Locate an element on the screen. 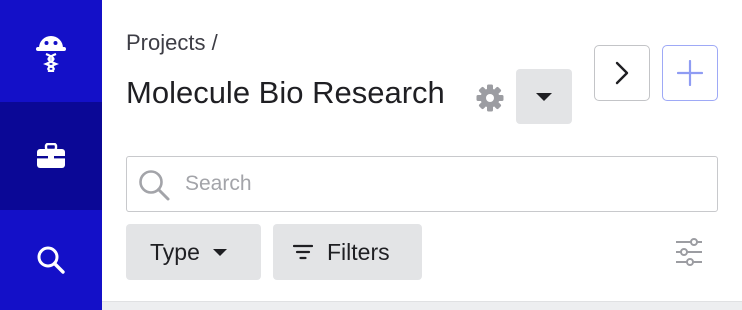  search-input-icon is located at coordinates (154, 185).